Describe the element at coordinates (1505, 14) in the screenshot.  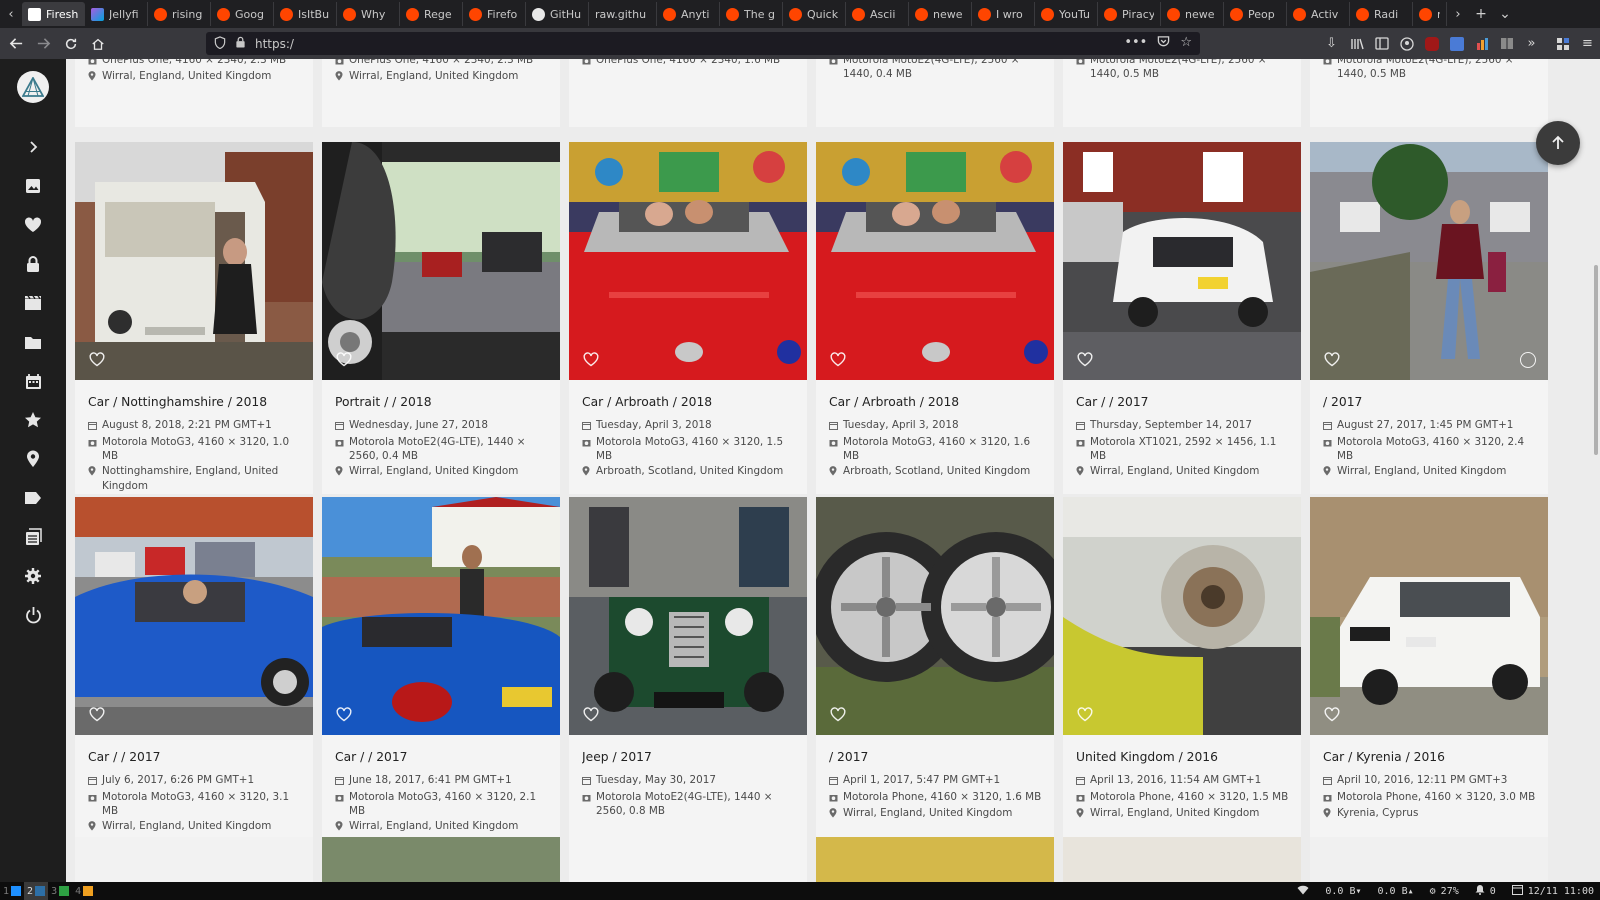
I see `tab-list-dropdown-icon: ⌄` at that location.